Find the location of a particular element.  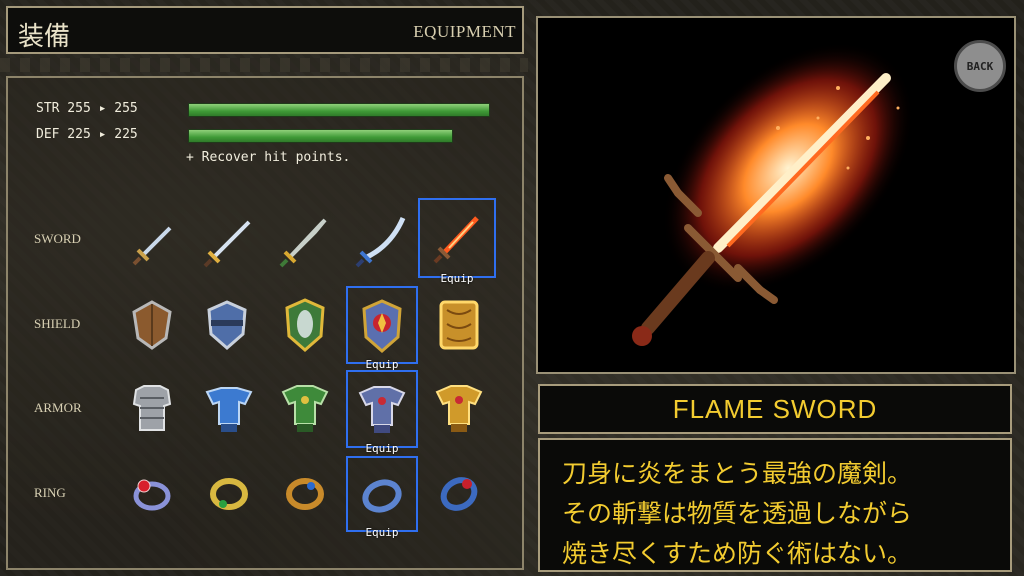

chain-mail-icon is located at coordinates (152, 408).